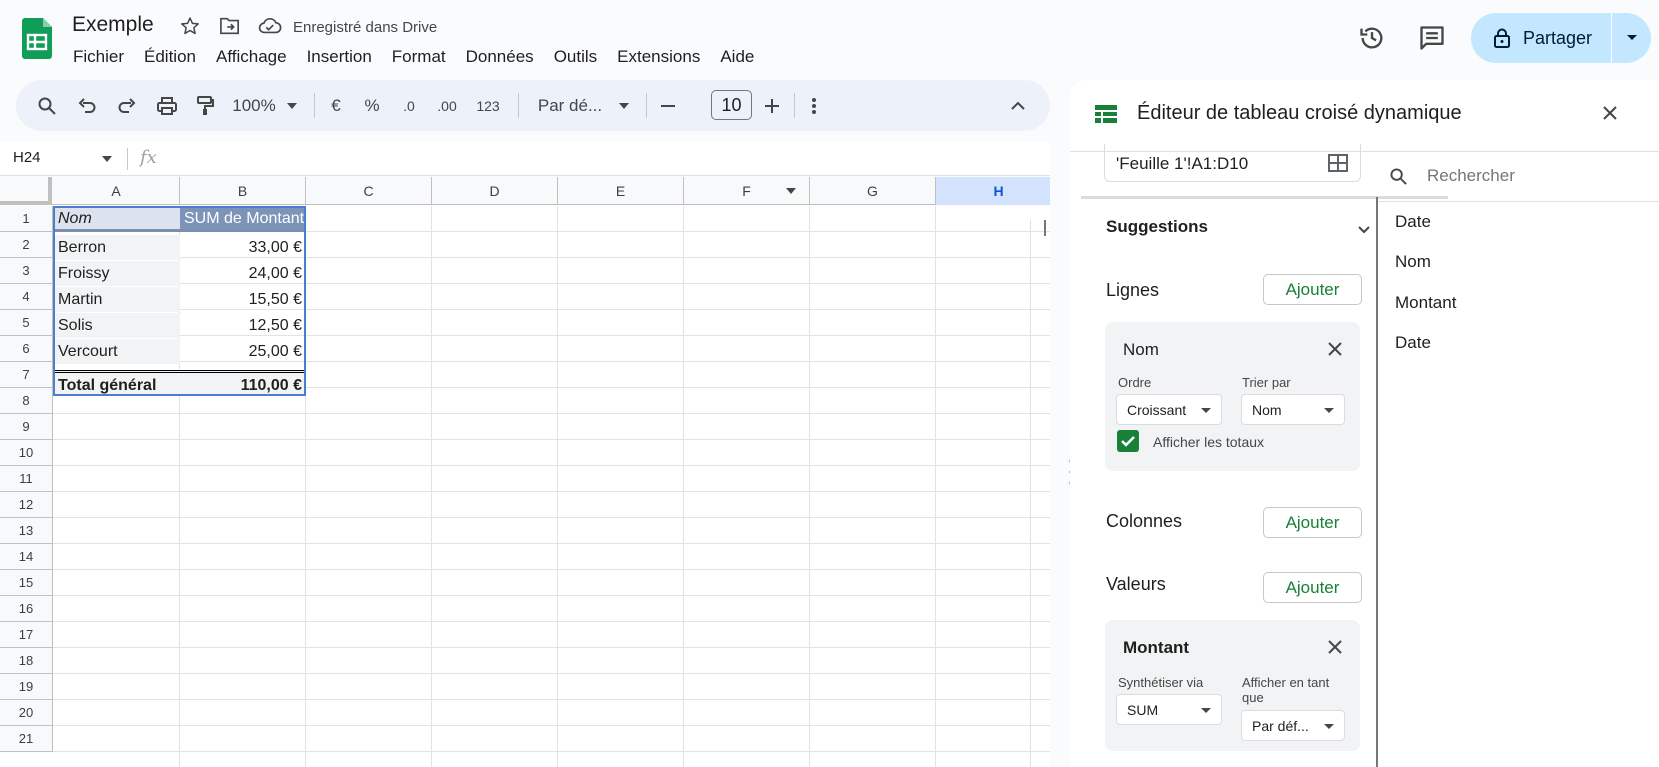  Describe the element at coordinates (624, 105) in the screenshot. I see `font-dropdown-icon` at that location.